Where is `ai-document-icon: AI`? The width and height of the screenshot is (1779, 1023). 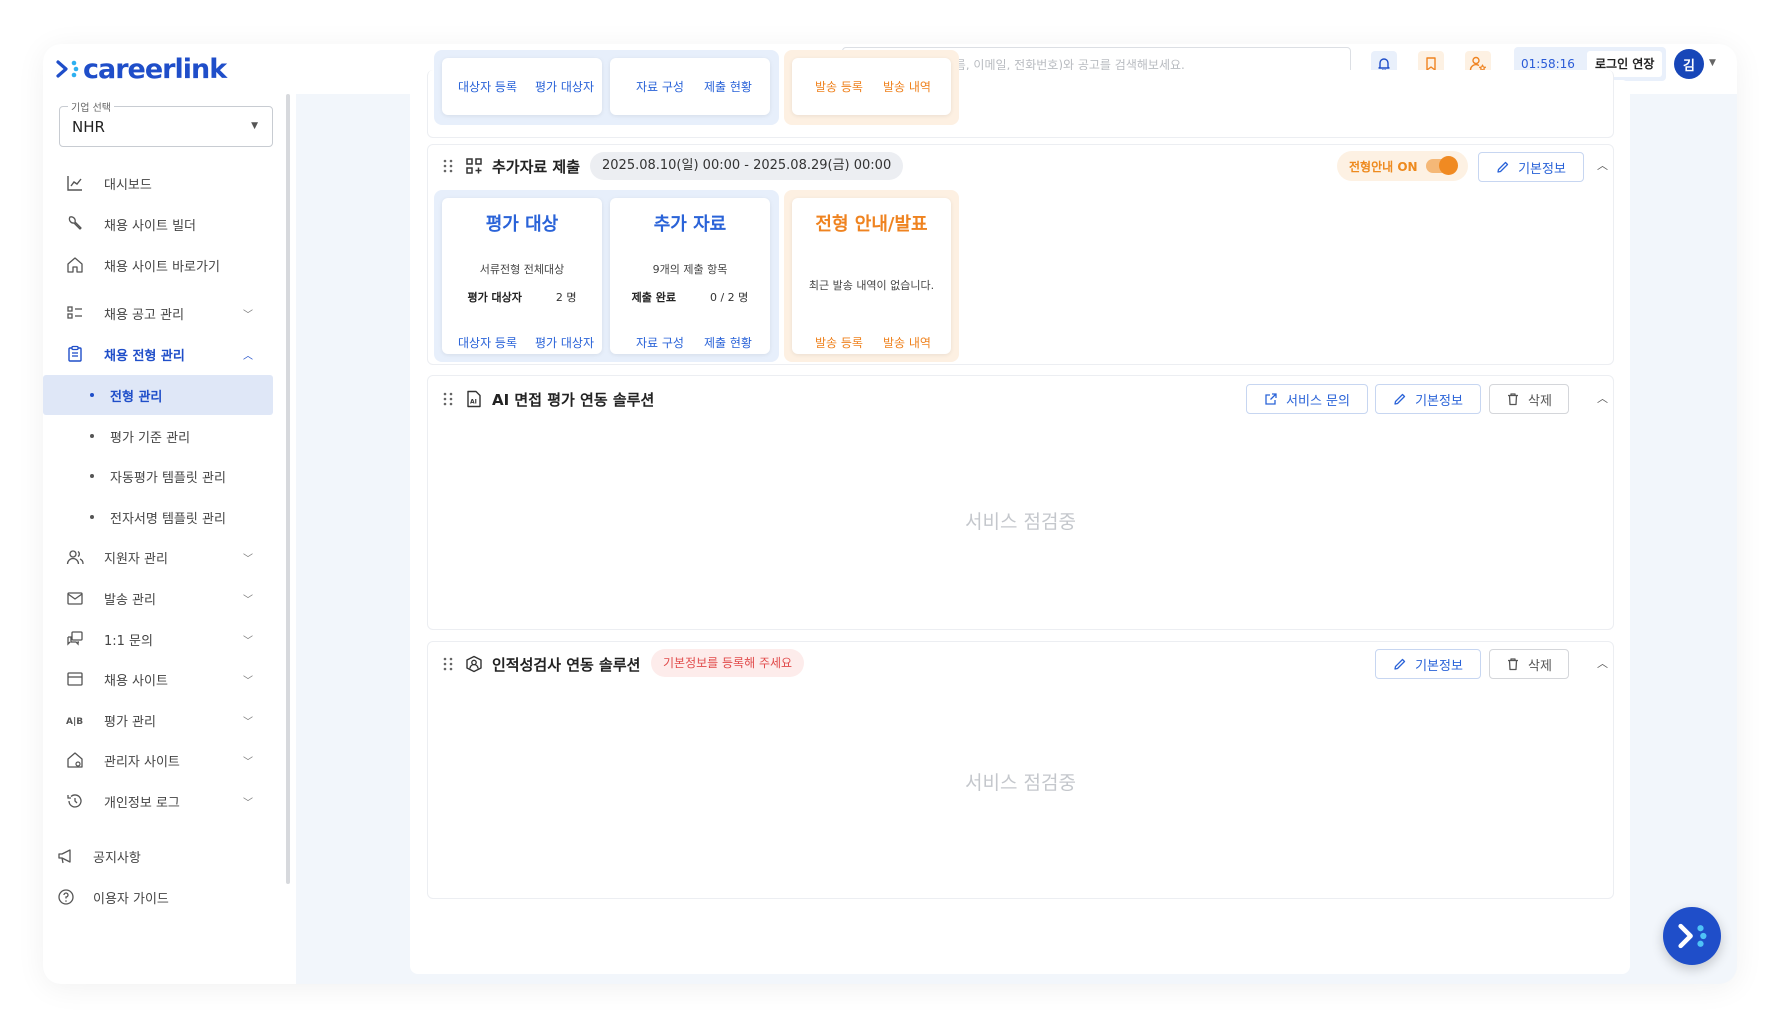
ai-document-icon: AI is located at coordinates (474, 399).